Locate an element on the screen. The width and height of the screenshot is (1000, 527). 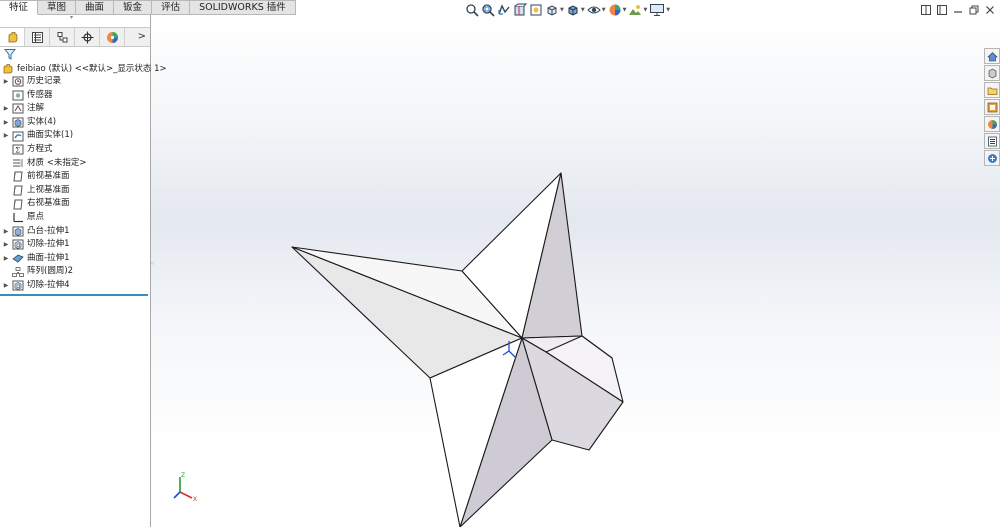
task-pane-strip is located at coordinates (992, 107).